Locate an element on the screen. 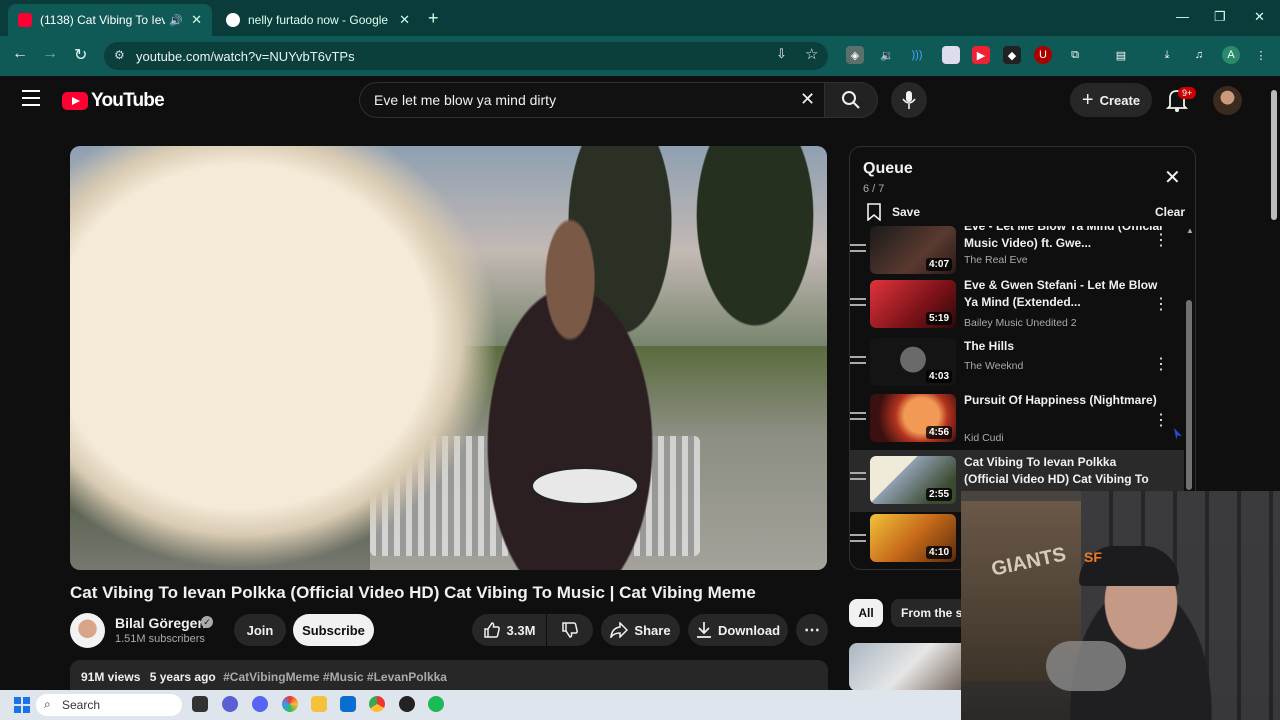  diamond-extension-icon: ◆ is located at coordinates (1012, 55).